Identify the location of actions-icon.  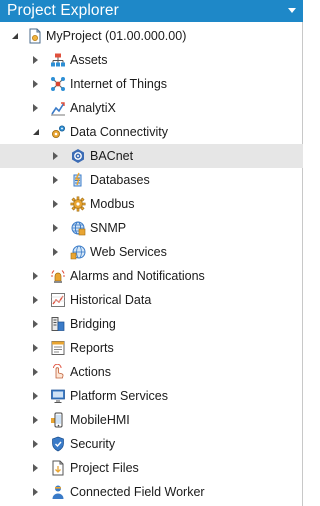
(58, 372).